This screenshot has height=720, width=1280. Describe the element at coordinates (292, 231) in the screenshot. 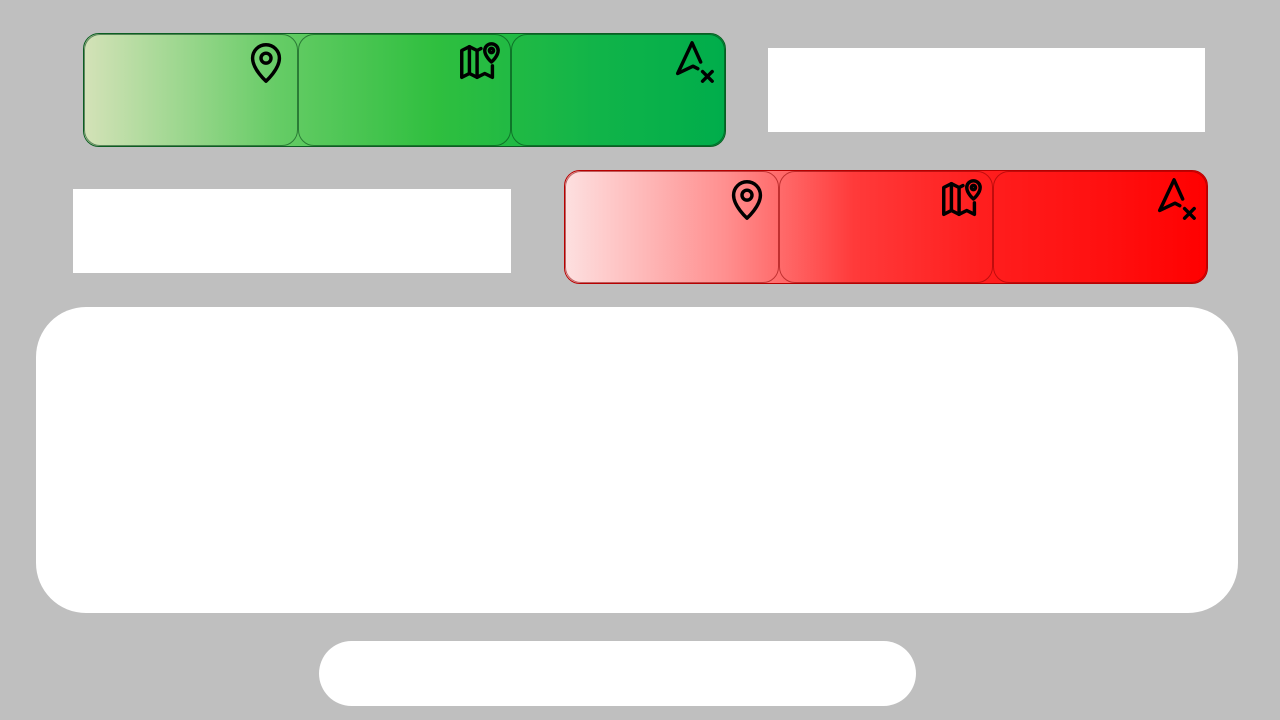

I see `middle-left-panel` at that location.